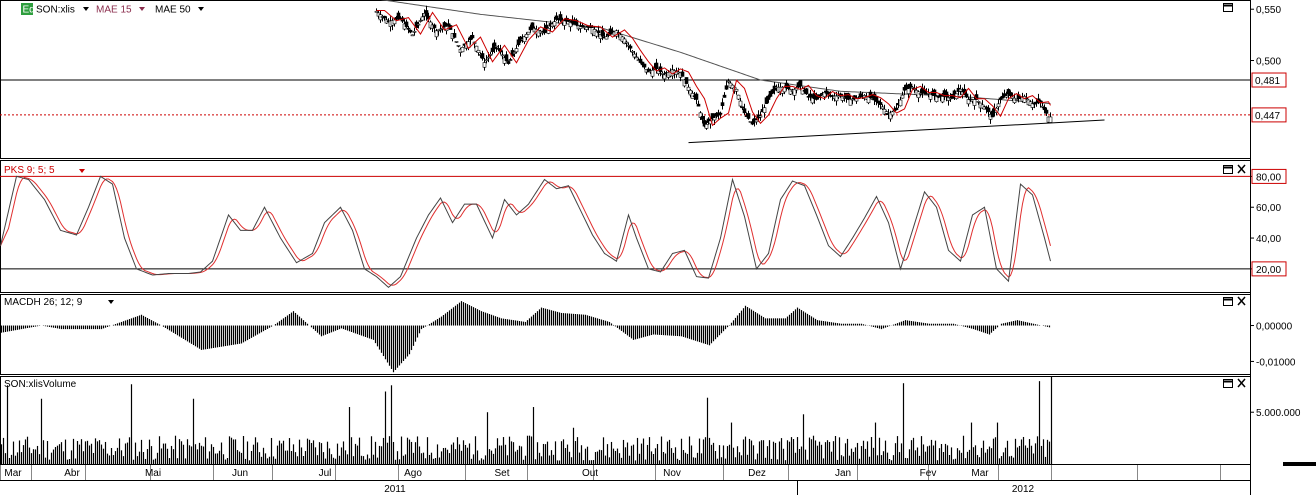 The height and width of the screenshot is (495, 1316). Describe the element at coordinates (29, 170) in the screenshot. I see `stoch-label: PKS 9; 5; 5` at that location.